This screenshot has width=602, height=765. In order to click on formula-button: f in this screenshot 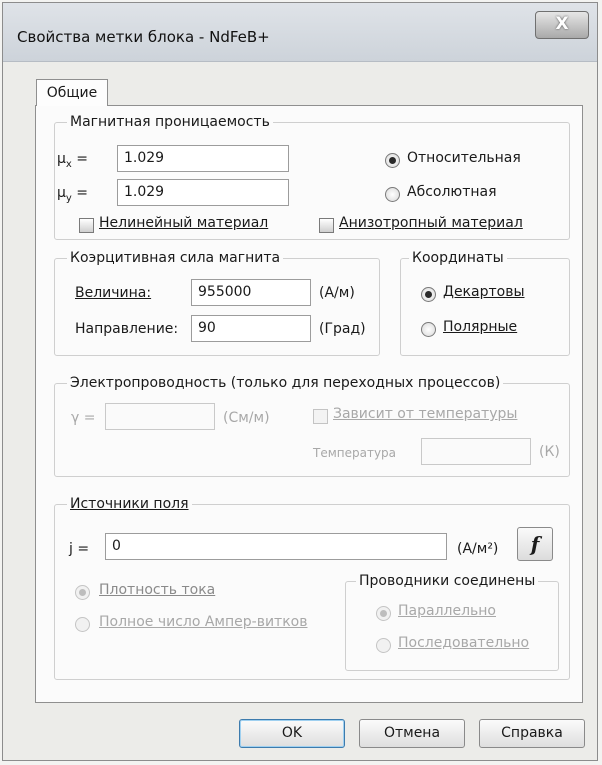, I will do `click(535, 544)`.